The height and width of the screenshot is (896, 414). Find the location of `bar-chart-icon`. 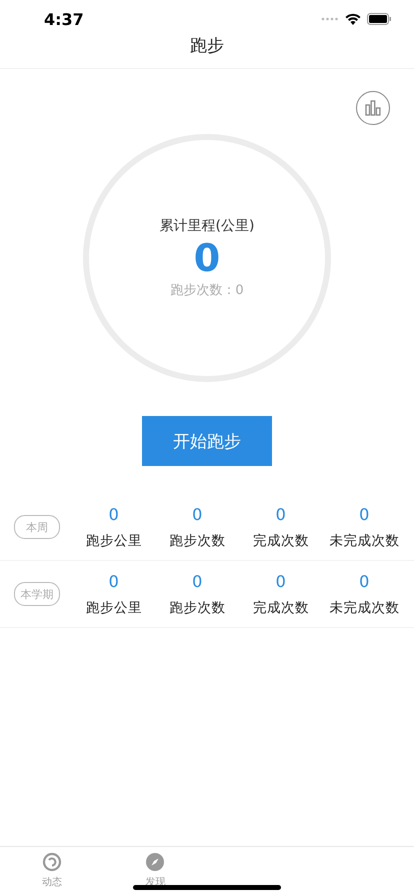

bar-chart-icon is located at coordinates (373, 108).